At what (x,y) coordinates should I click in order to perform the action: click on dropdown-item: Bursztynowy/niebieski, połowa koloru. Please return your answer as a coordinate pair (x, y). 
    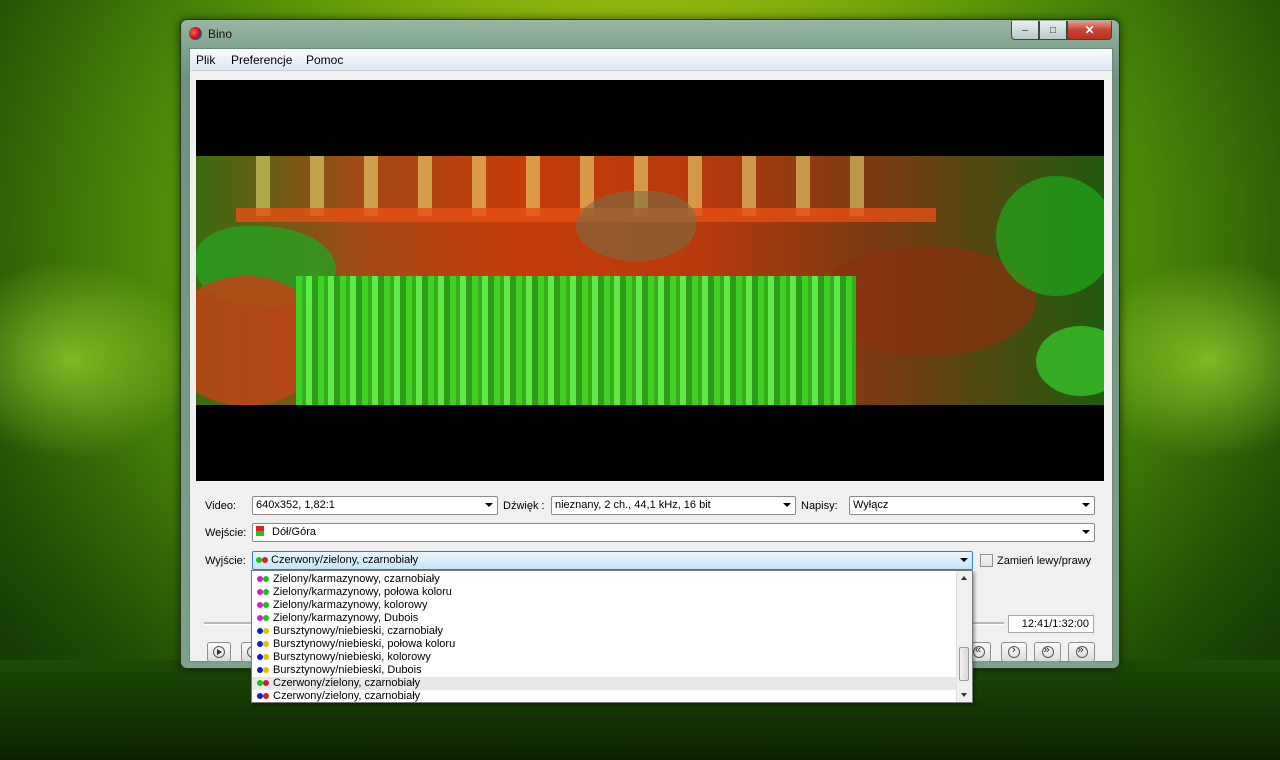
    Looking at the image, I should click on (604, 644).